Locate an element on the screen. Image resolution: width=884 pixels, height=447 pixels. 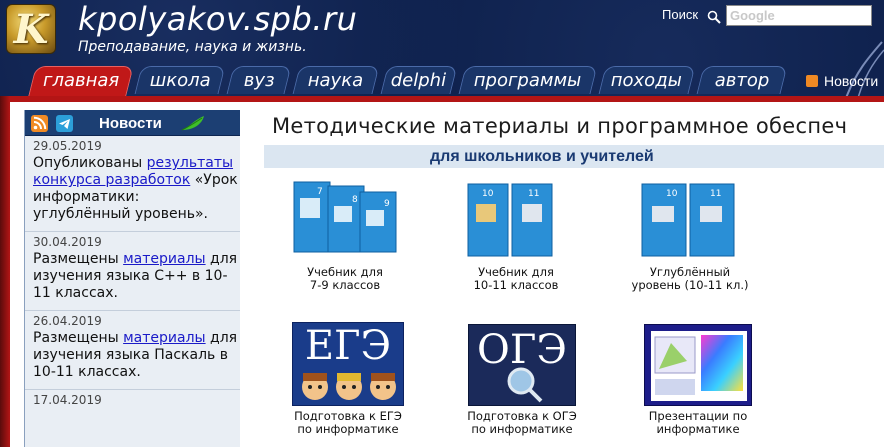
card-oge: ОГЭ is located at coordinates (522, 365).